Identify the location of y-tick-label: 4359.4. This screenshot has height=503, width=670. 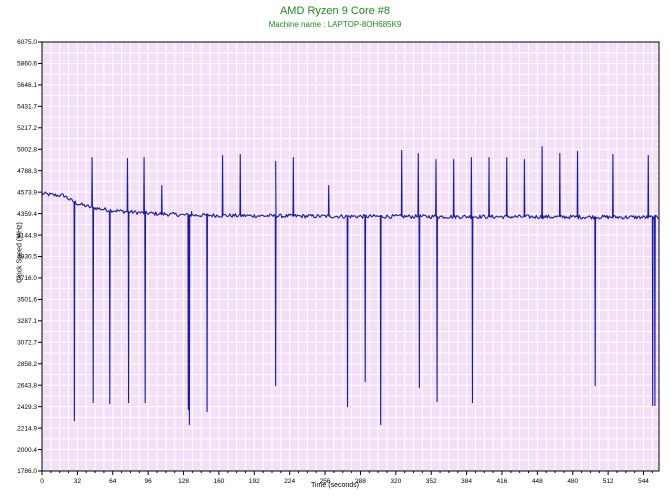
(27, 214).